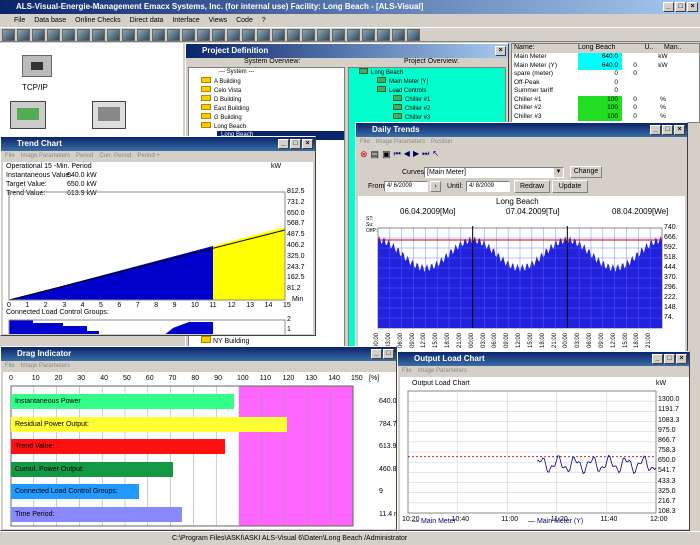 The height and width of the screenshot is (545, 700). What do you see at coordinates (657, 359) in the screenshot?
I see `output-min-button: _` at bounding box center [657, 359].